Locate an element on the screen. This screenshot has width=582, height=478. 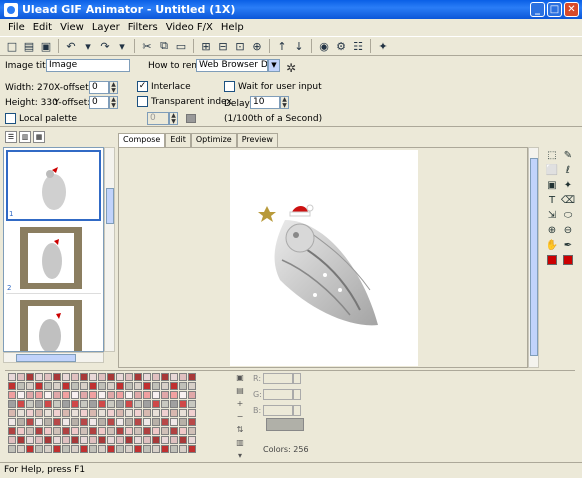
frame-list-hscrollbar is located at coordinates (53, 357).